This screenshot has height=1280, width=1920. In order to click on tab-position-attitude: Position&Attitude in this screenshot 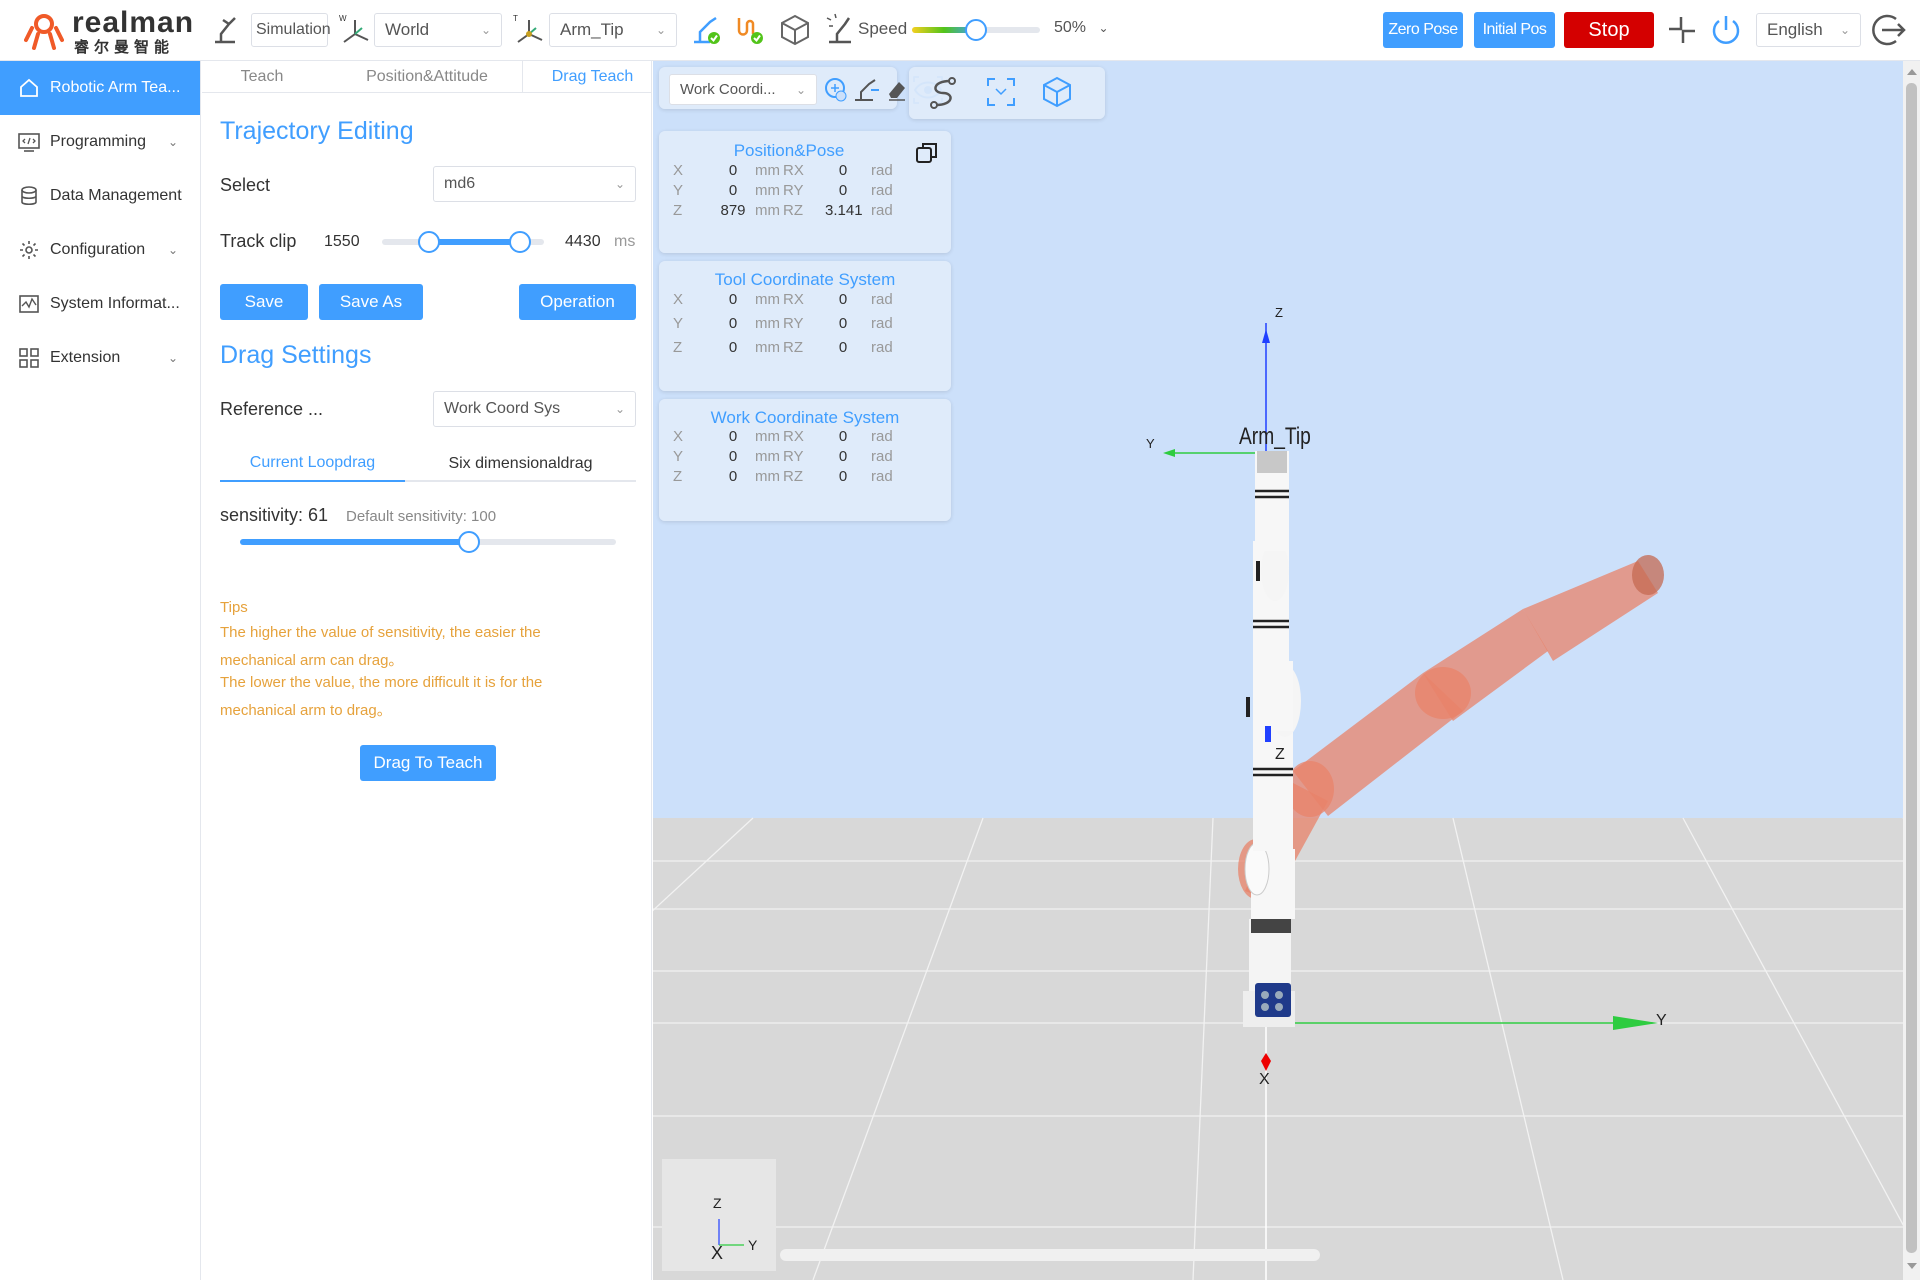, I will do `click(427, 77)`.